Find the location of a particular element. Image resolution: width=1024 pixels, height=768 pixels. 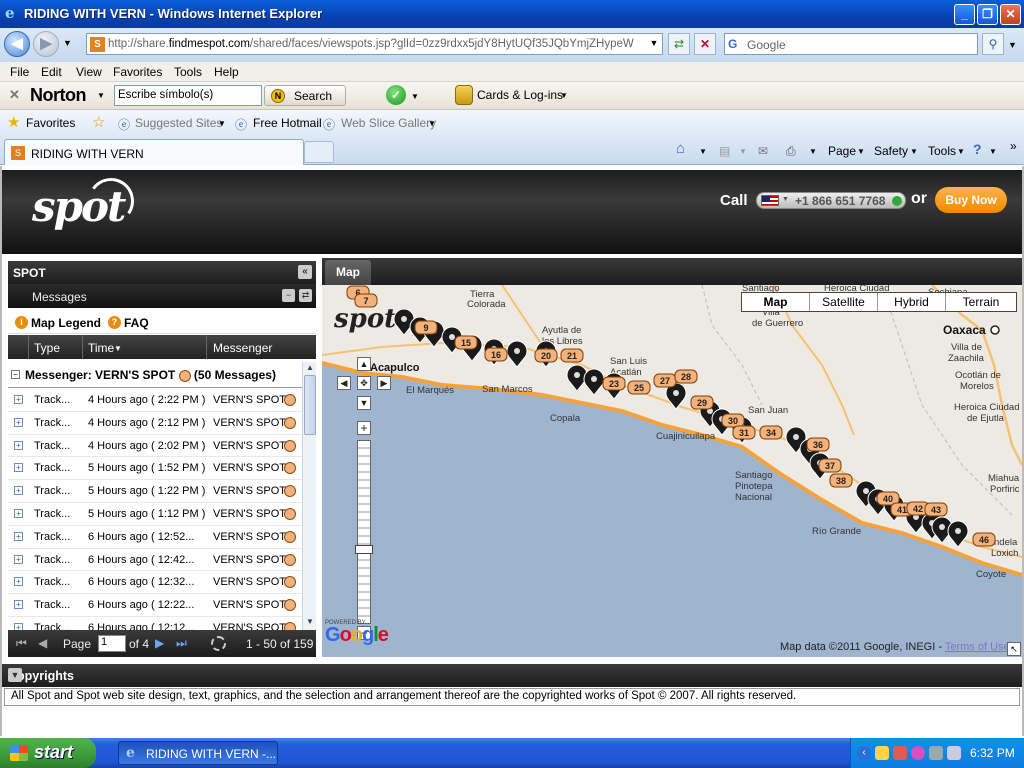

pan-right-icon: ▶ is located at coordinates (384, 383).